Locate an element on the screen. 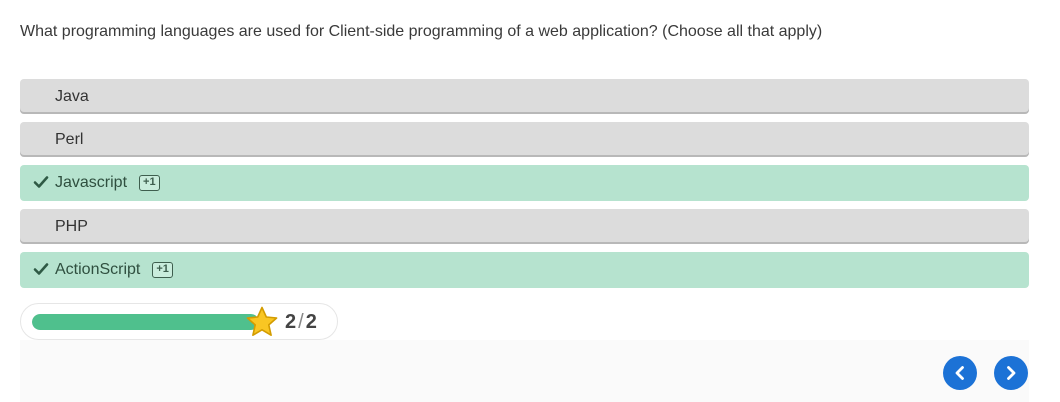 The width and height of the screenshot is (1060, 402). progress-bar is located at coordinates (145, 322).